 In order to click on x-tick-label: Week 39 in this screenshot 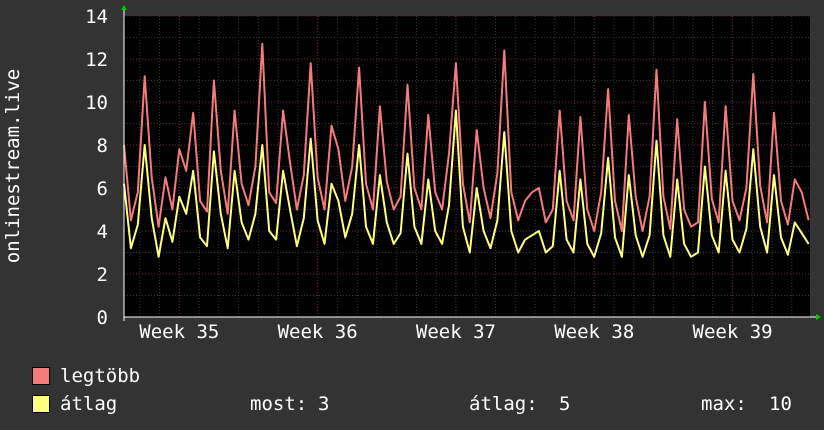, I will do `click(733, 332)`.